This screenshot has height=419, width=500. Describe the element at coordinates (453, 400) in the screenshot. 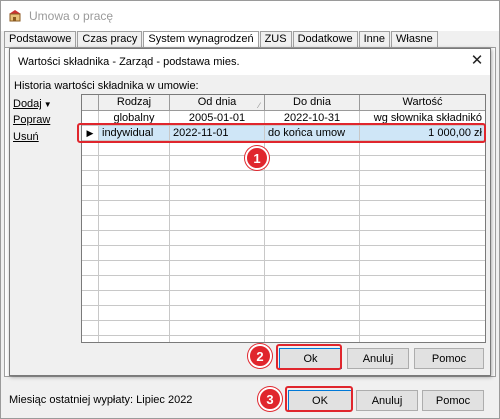

I see `main-help-button: Pomoc` at that location.